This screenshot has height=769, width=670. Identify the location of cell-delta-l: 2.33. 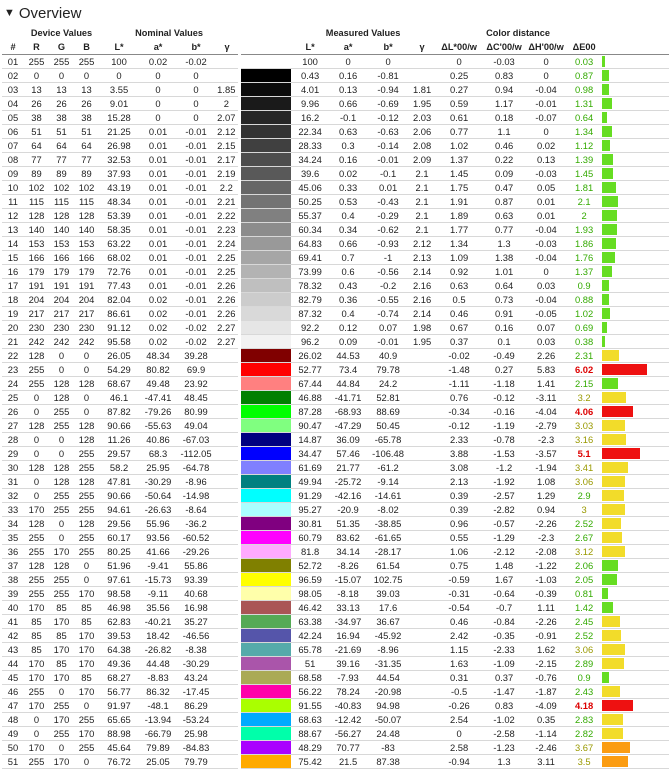
(459, 439).